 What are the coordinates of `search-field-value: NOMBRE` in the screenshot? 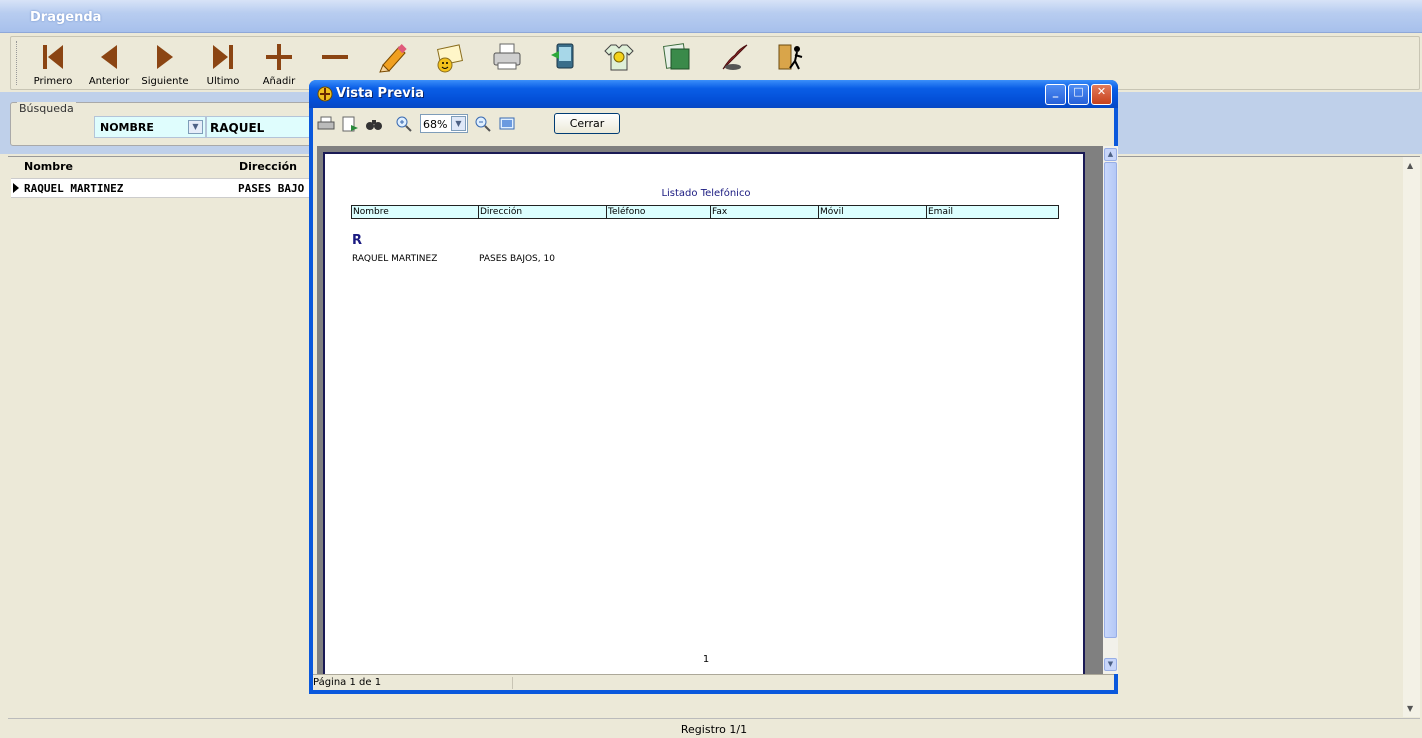 It's located at (127, 127).